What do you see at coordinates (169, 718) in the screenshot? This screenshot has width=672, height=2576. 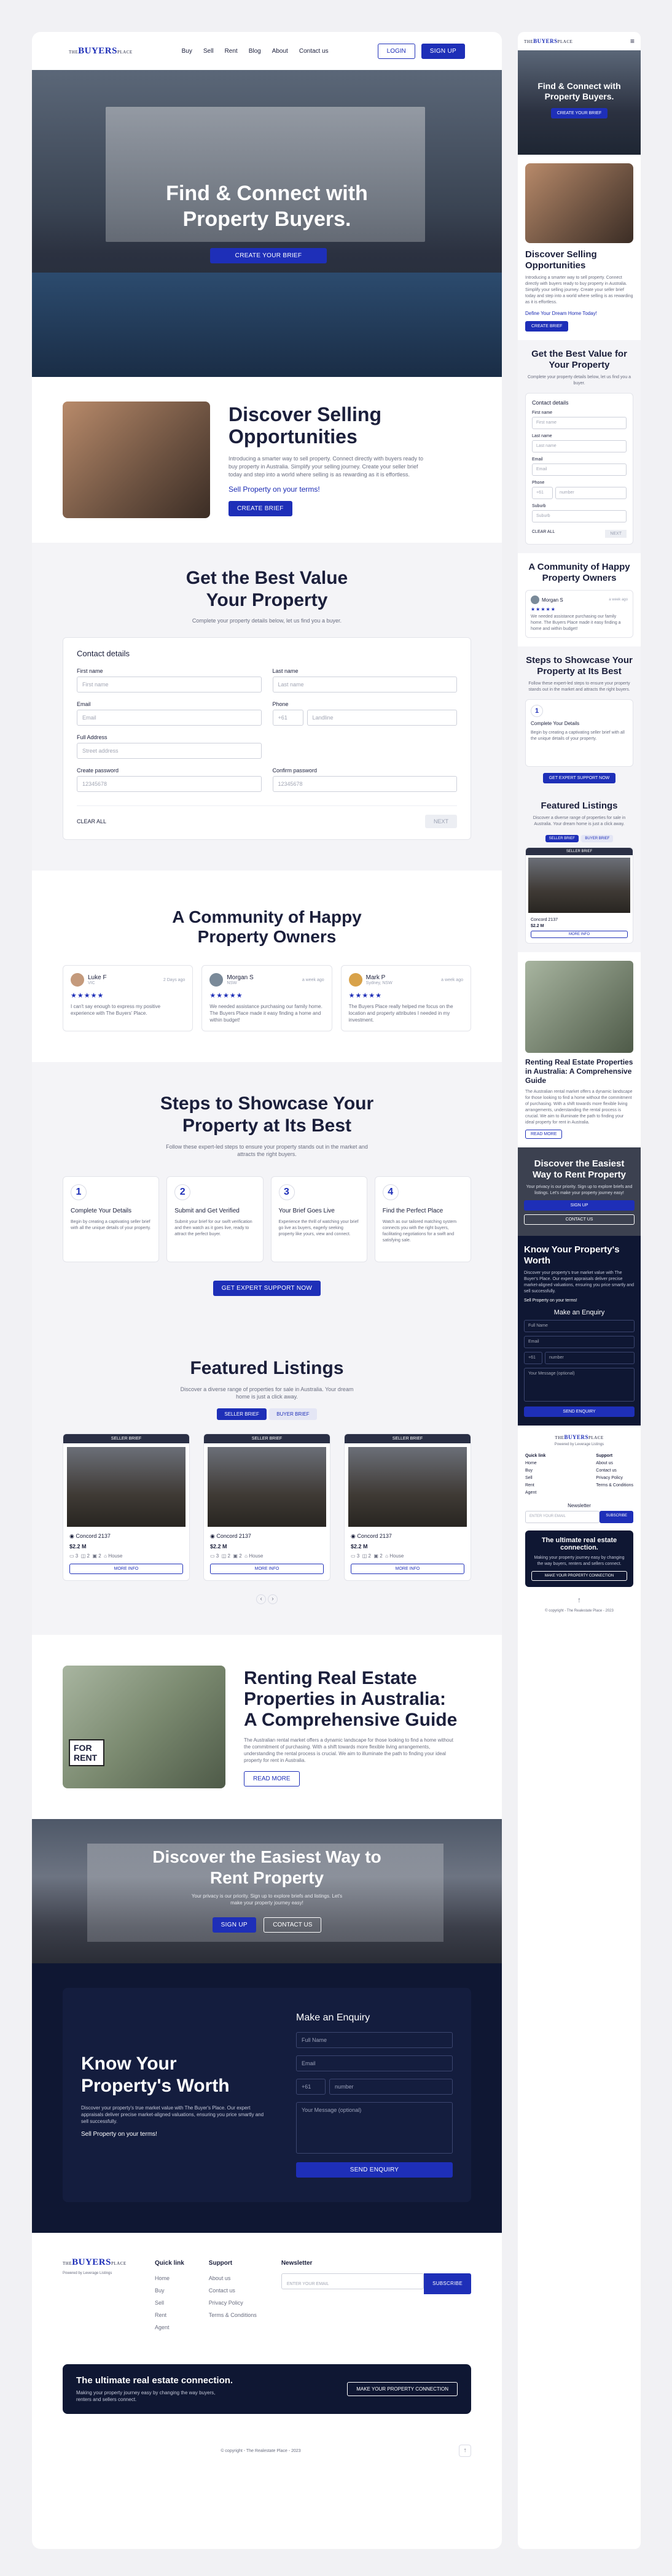 I see `email-input: Email` at bounding box center [169, 718].